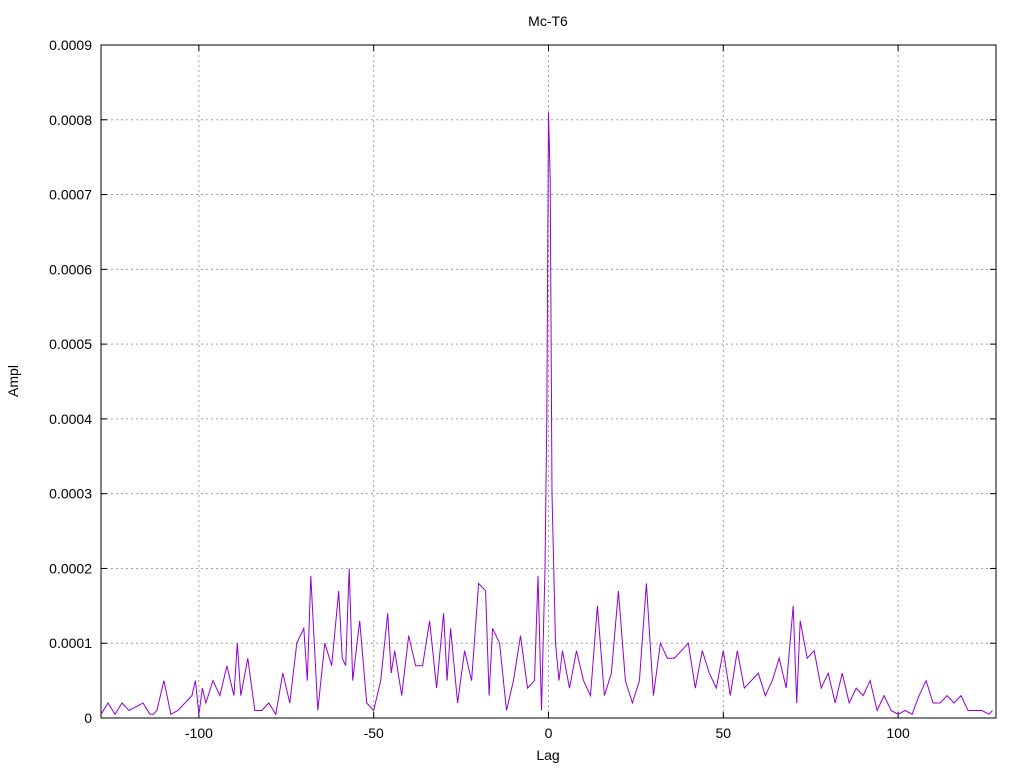  Describe the element at coordinates (70, 494) in the screenshot. I see `y-tick-label: 0.0003` at that location.